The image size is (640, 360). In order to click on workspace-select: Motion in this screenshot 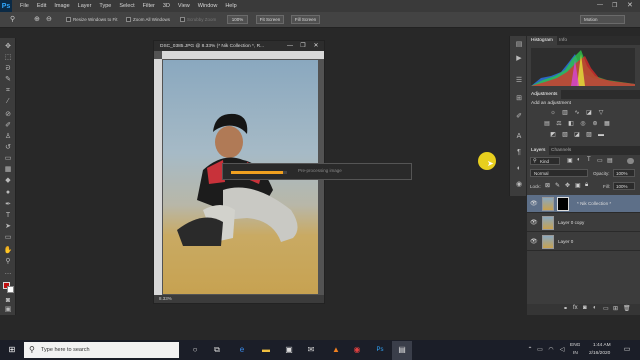, I will do `click(602, 19)`.